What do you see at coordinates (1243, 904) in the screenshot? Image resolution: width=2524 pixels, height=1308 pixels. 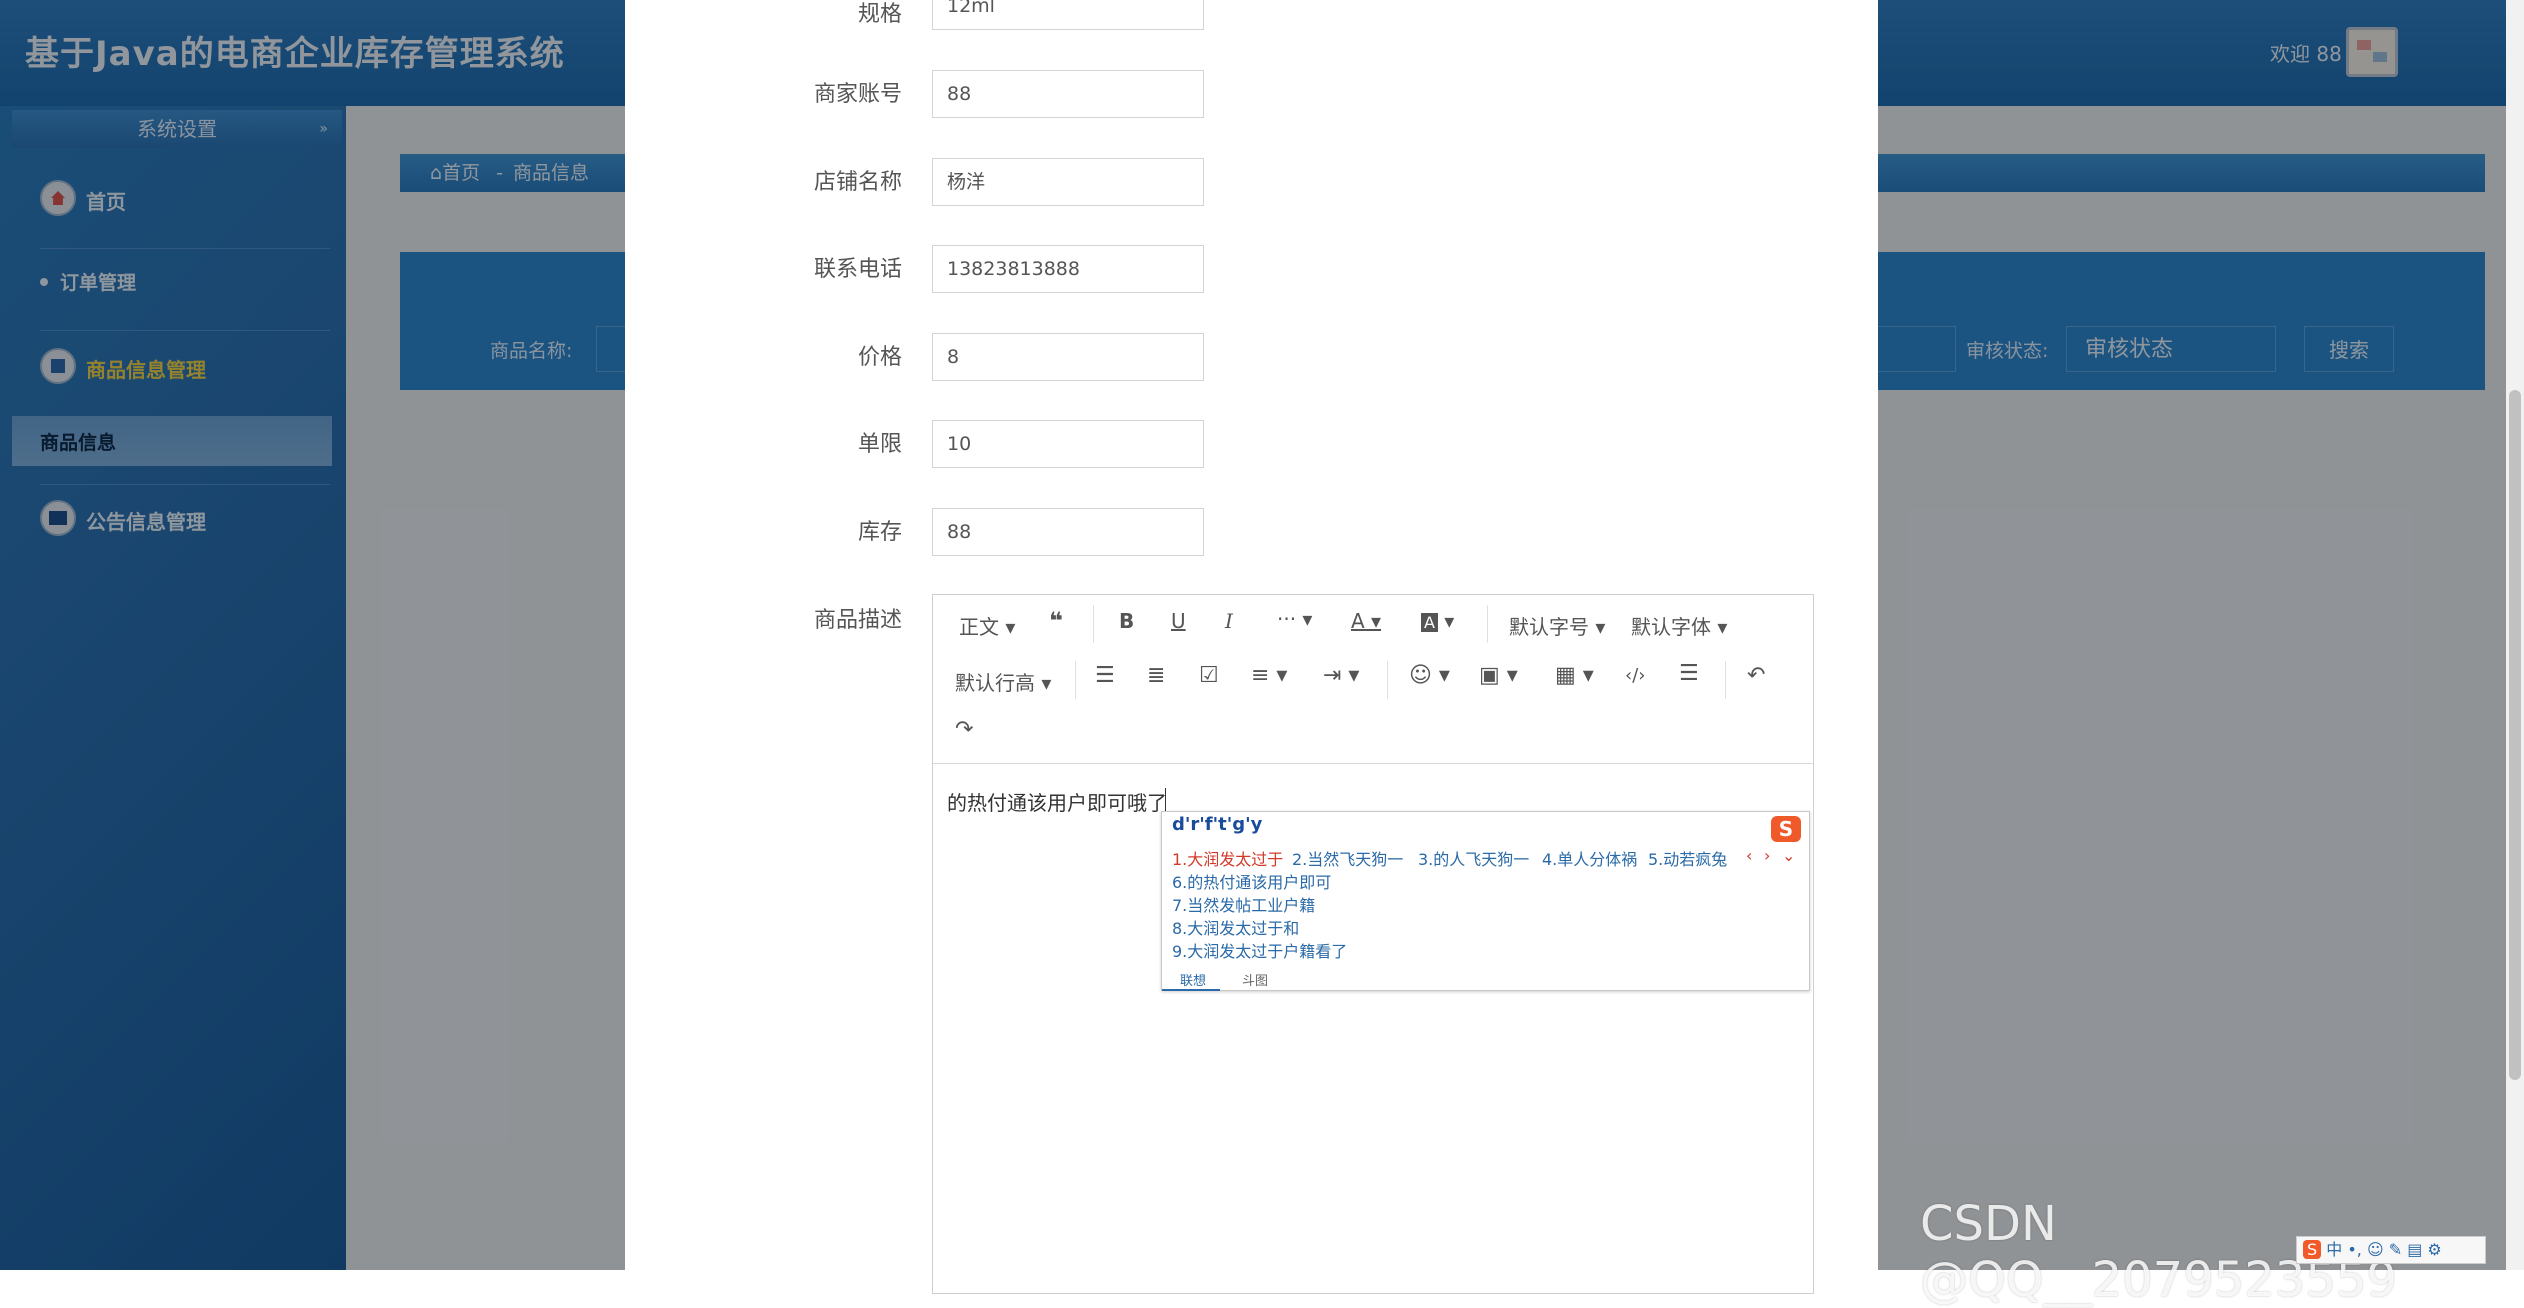 I see `ime-candidate: 7.当然发帖工业户籍` at bounding box center [1243, 904].